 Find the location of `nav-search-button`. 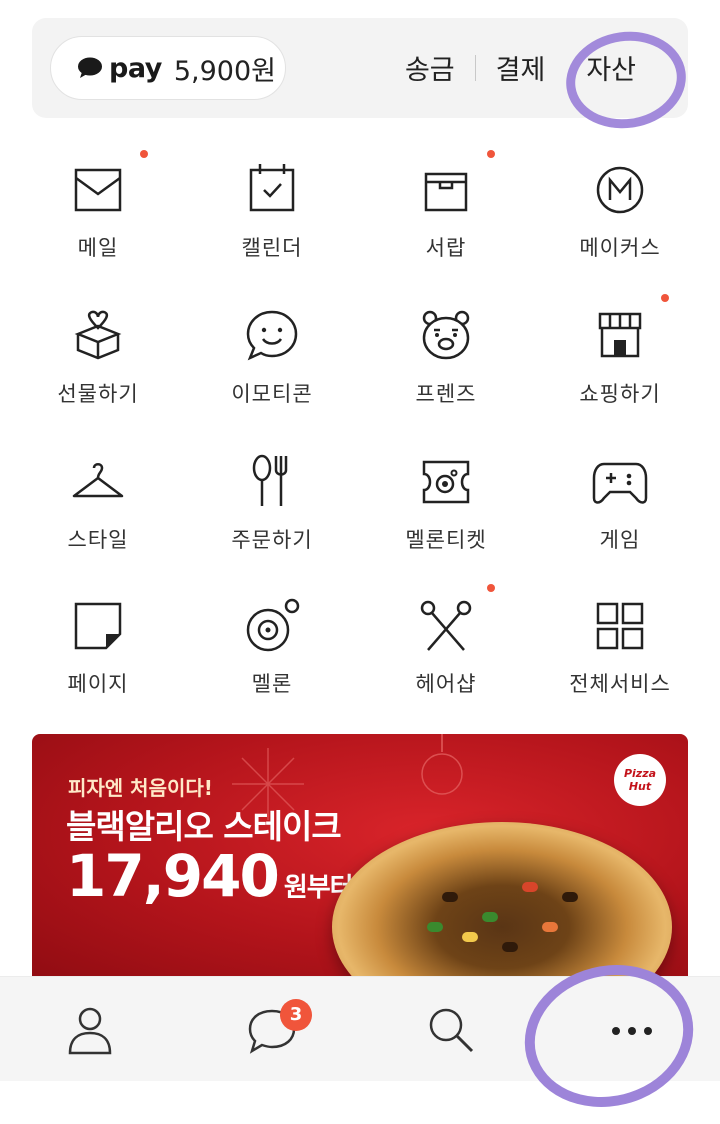

nav-search-button is located at coordinates (450, 1029).